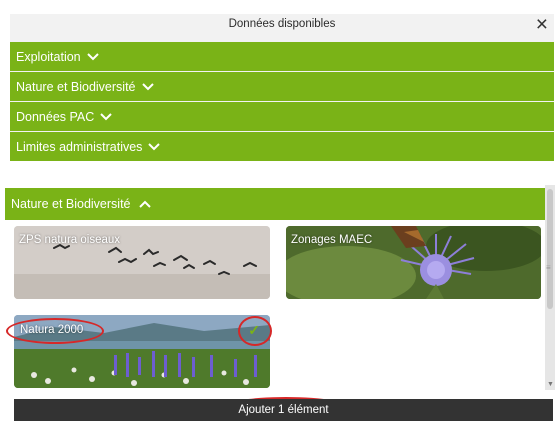  I want to click on add-element-button: Ajouter 1 élément, so click(283, 410).